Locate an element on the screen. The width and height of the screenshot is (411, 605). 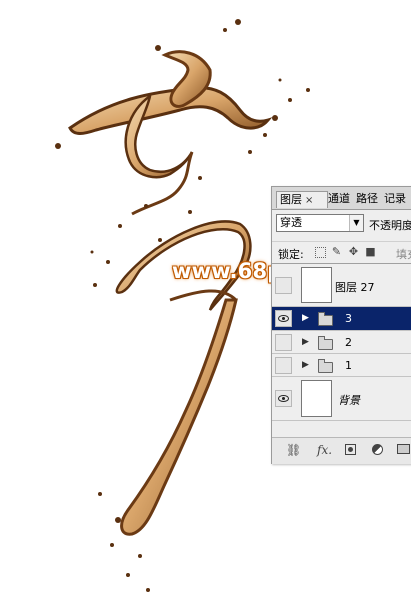
layer-name: 2 is located at coordinates (348, 342).